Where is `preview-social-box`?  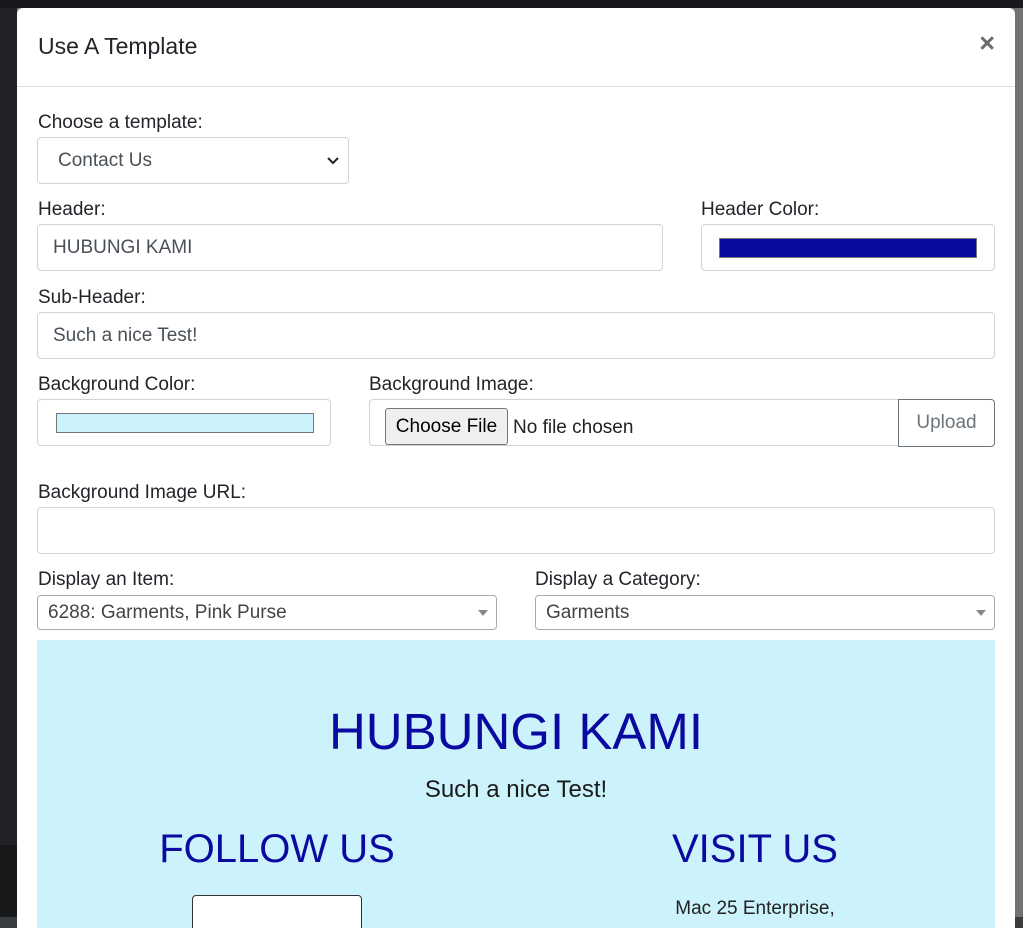
preview-social-box is located at coordinates (277, 911).